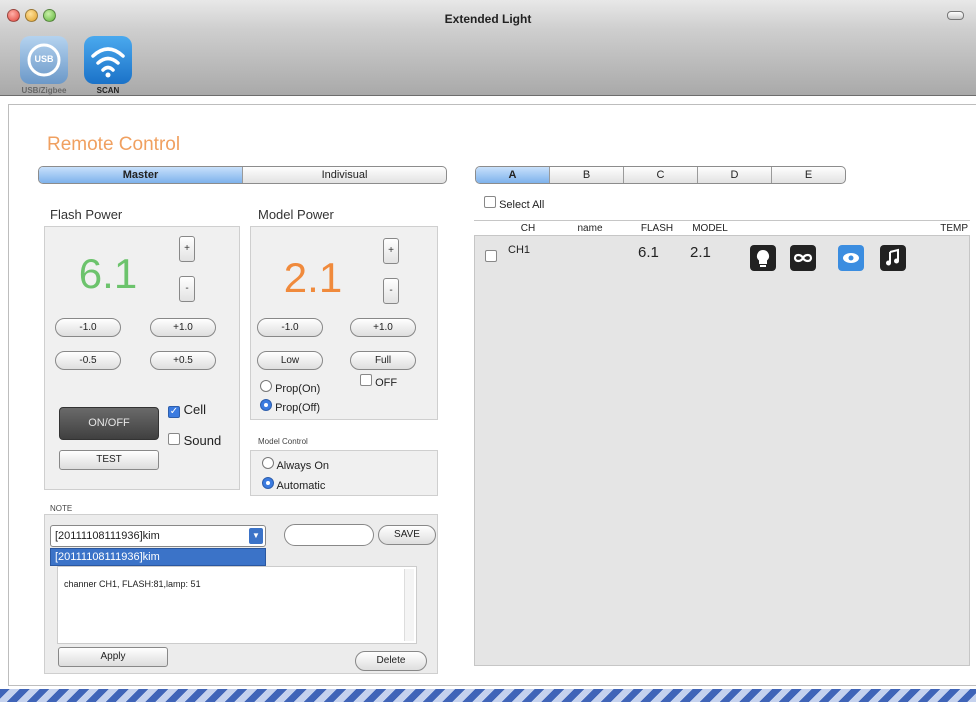 This screenshot has width=976, height=702. I want to click on col-name: name, so click(590, 228).